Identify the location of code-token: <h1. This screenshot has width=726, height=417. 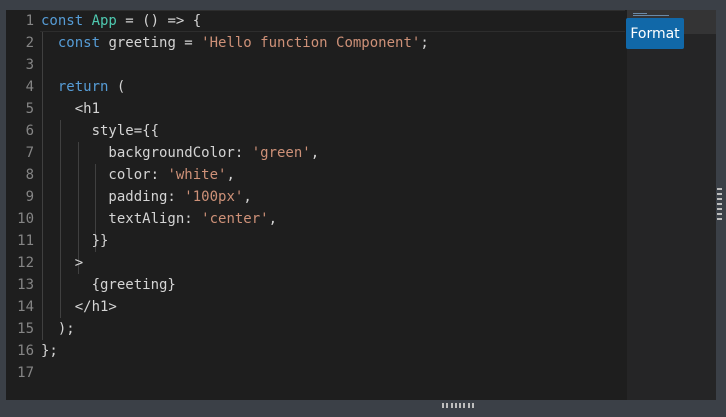
(71, 109).